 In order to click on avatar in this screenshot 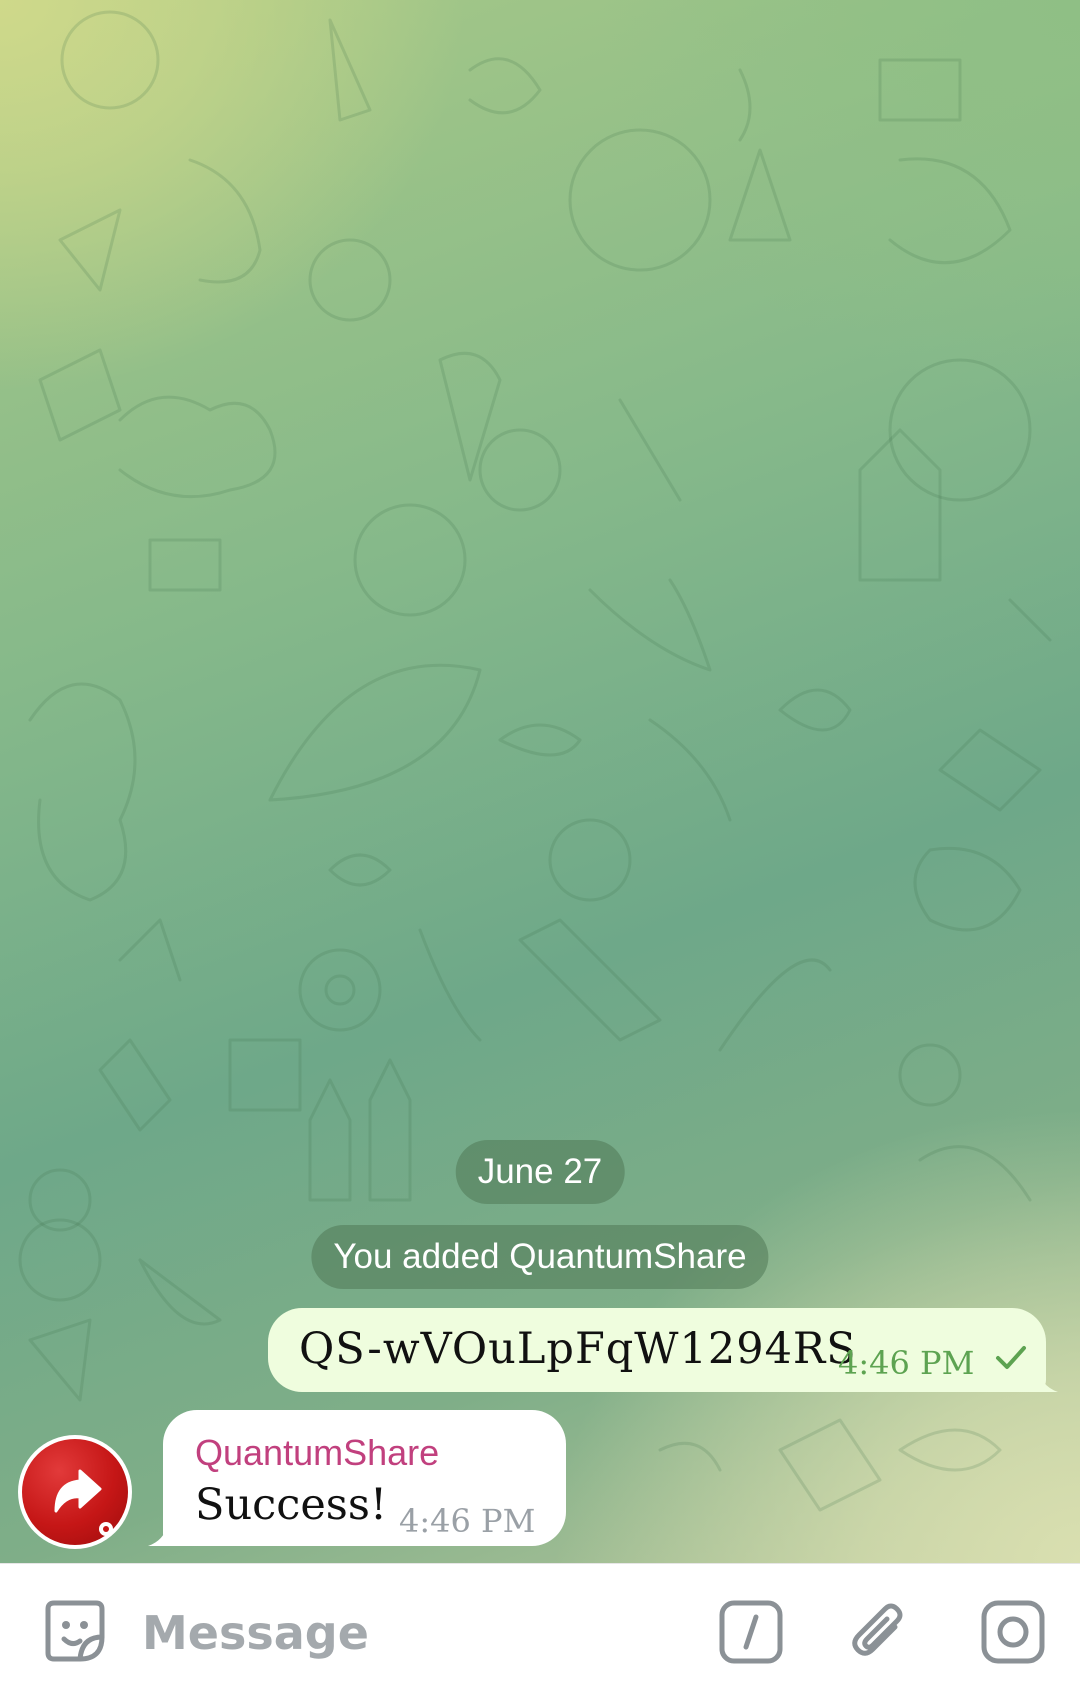, I will do `click(75, 1492)`.